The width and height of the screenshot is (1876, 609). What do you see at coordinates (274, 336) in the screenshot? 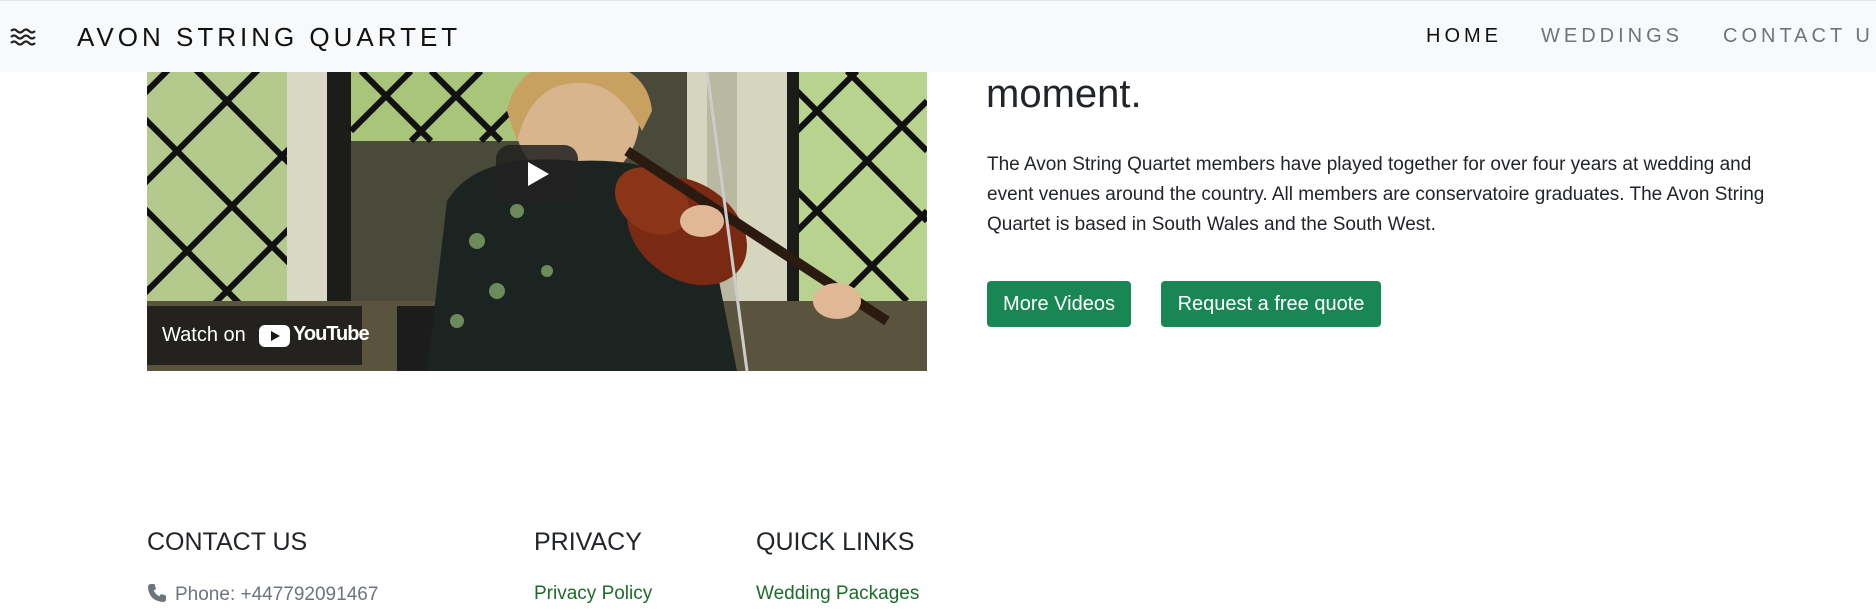
I see `youtube-icon` at bounding box center [274, 336].